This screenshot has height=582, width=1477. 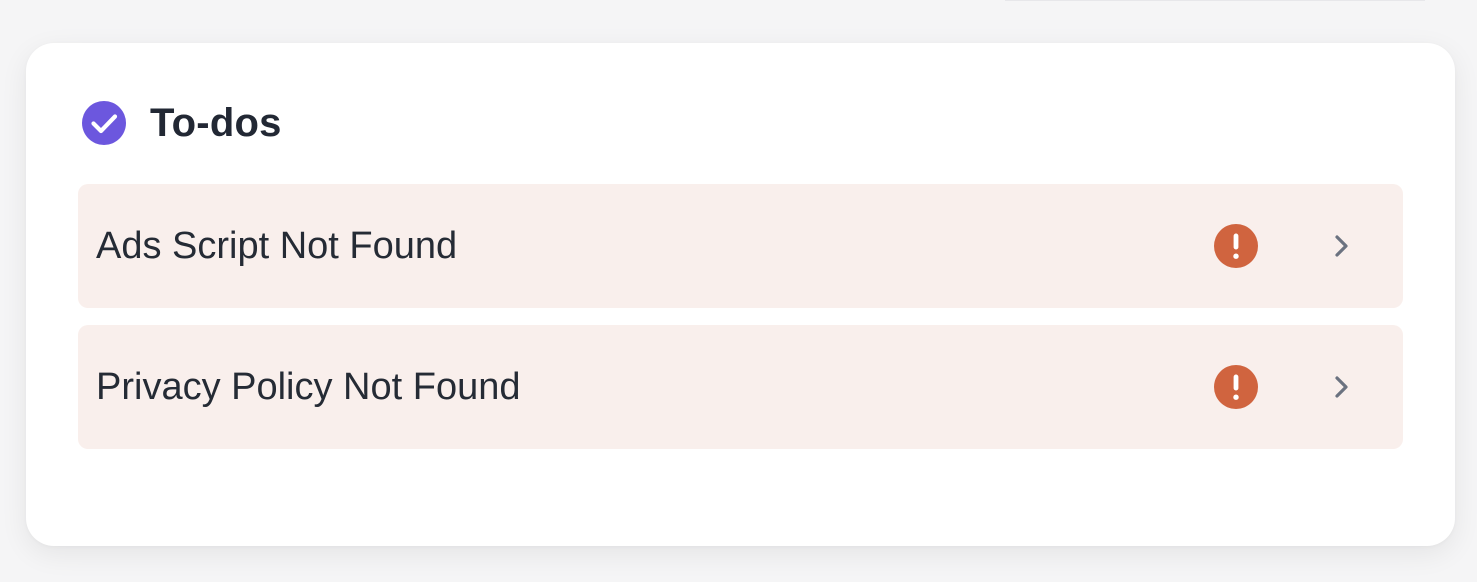 What do you see at coordinates (1215, 0) in the screenshot?
I see `top-divider` at bounding box center [1215, 0].